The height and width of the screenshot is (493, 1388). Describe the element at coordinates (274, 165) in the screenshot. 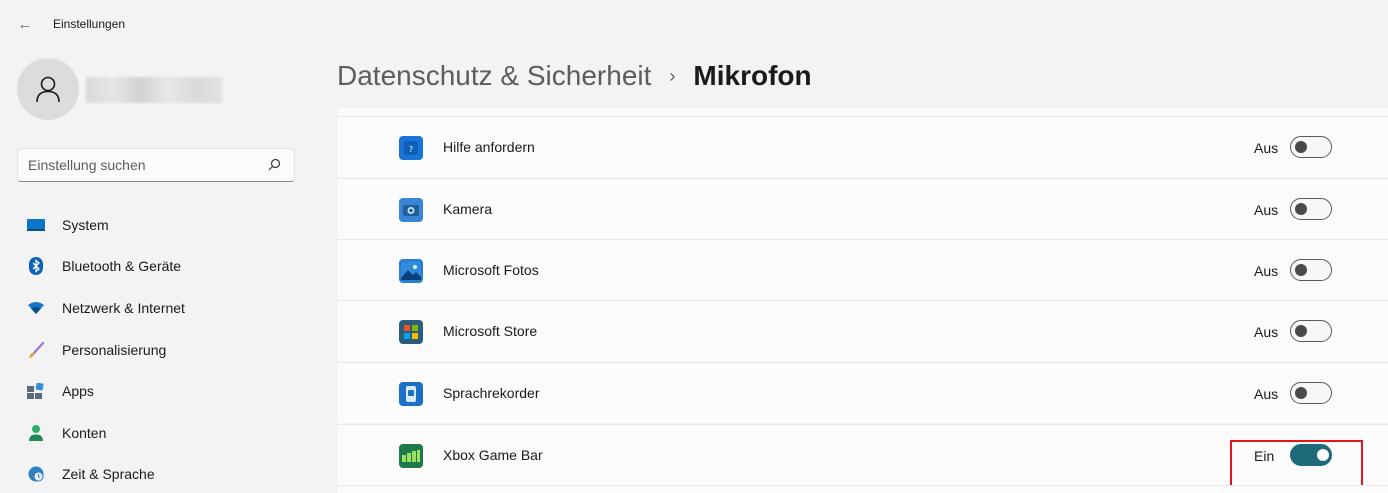

I see `search-icon` at that location.